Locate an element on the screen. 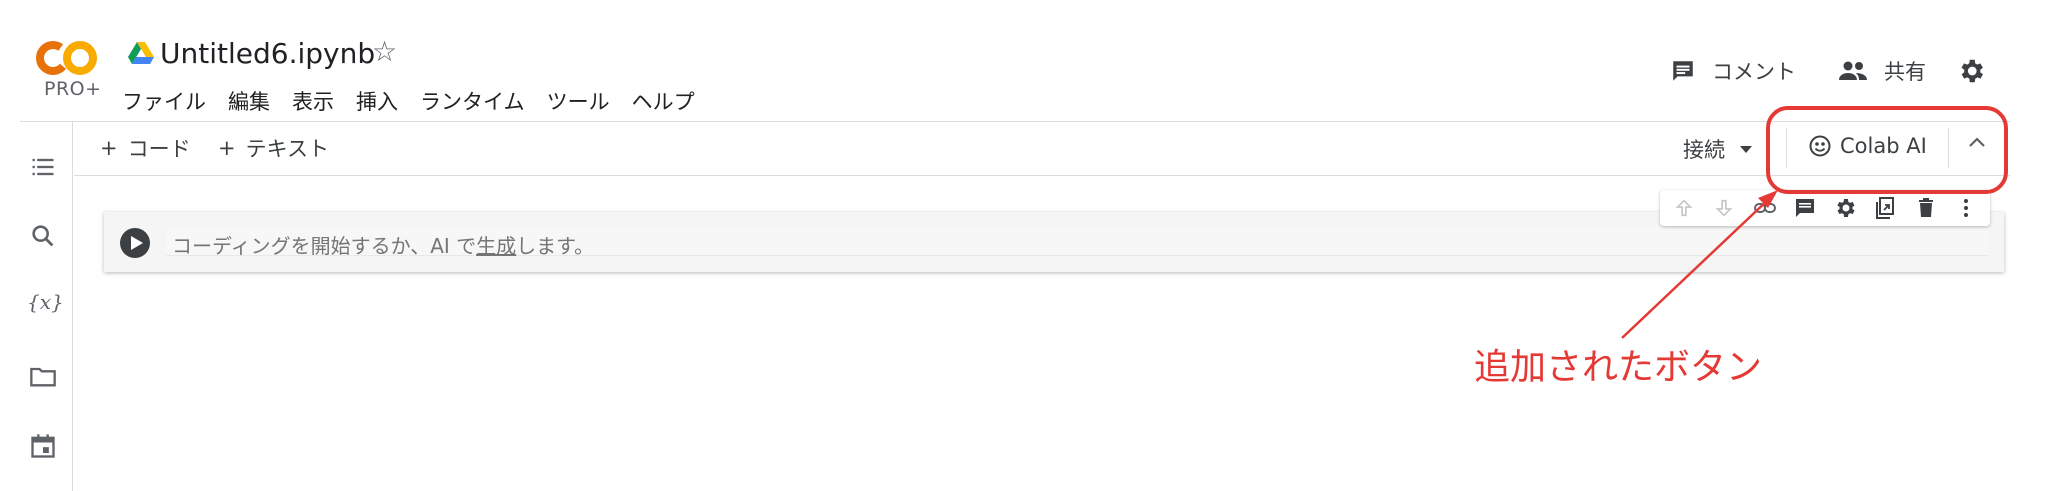 This screenshot has width=2048, height=491. folder-icon is located at coordinates (43, 376).